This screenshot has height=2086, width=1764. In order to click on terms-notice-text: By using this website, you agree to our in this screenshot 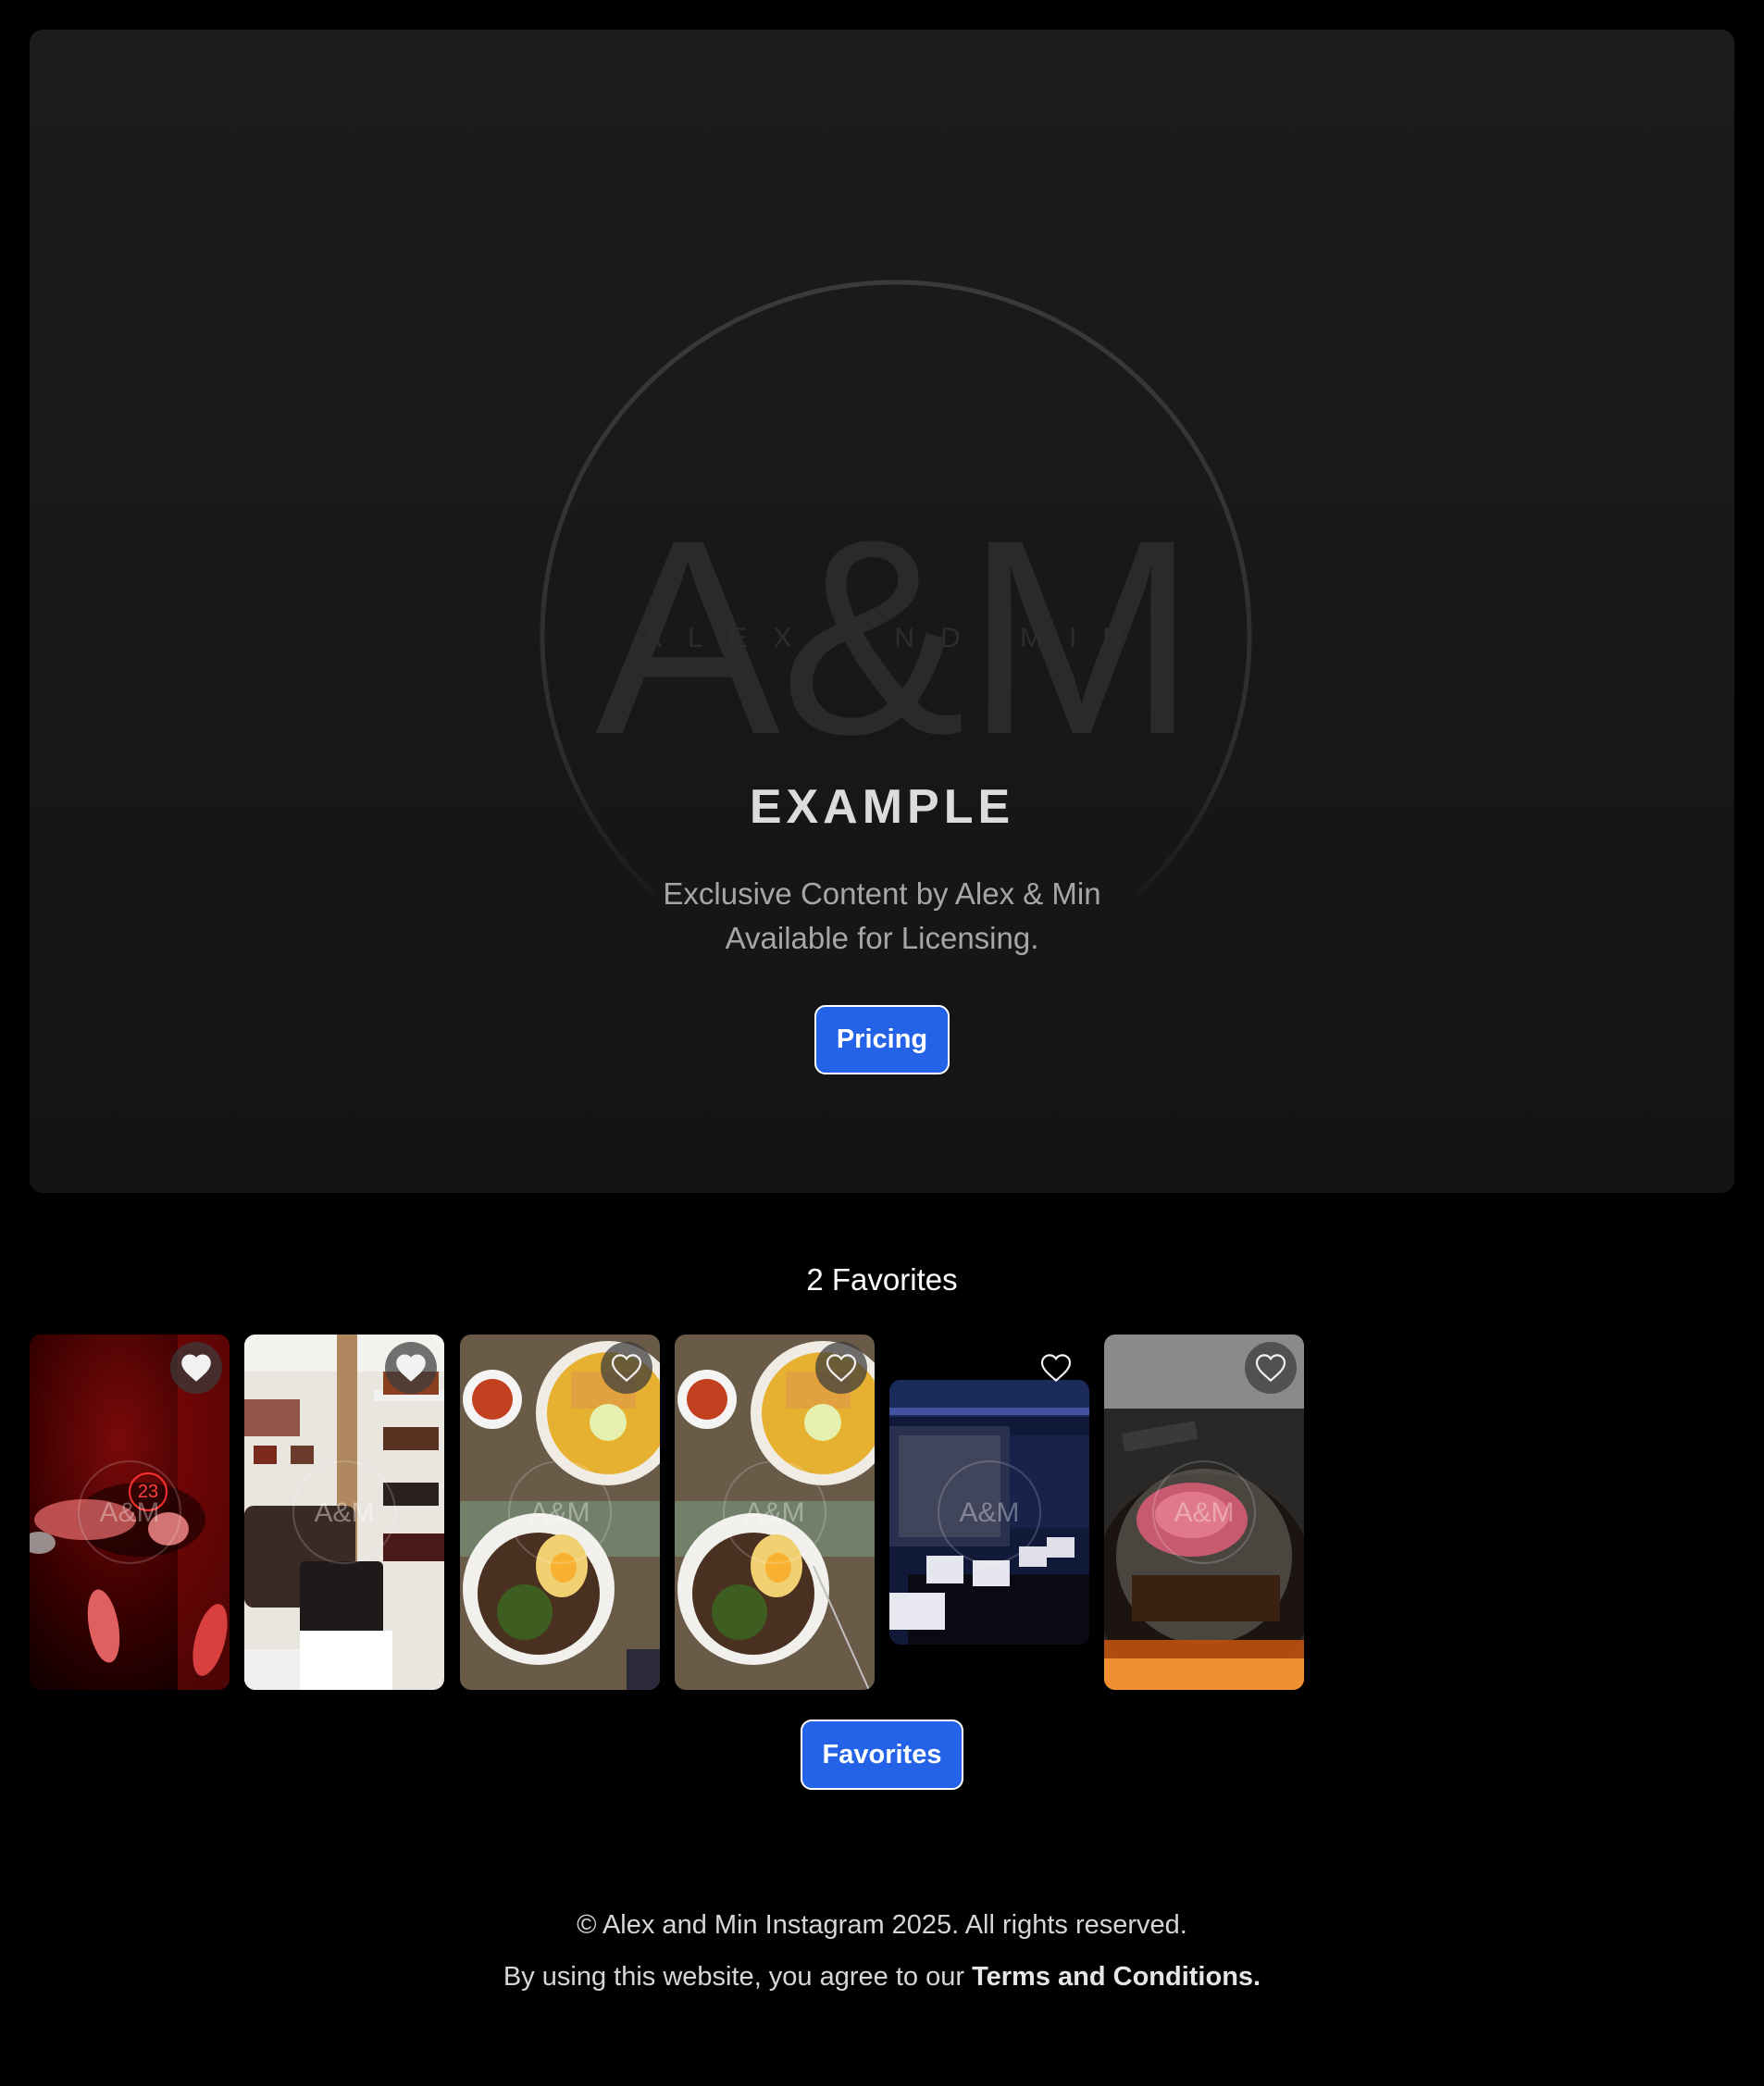, I will do `click(738, 1977)`.